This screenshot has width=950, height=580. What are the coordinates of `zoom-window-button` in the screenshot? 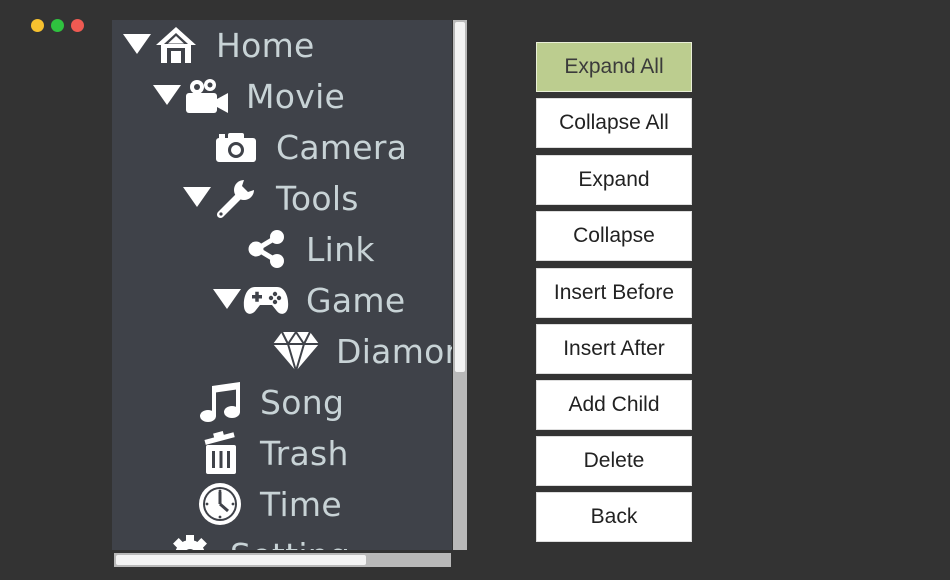 It's located at (77, 25).